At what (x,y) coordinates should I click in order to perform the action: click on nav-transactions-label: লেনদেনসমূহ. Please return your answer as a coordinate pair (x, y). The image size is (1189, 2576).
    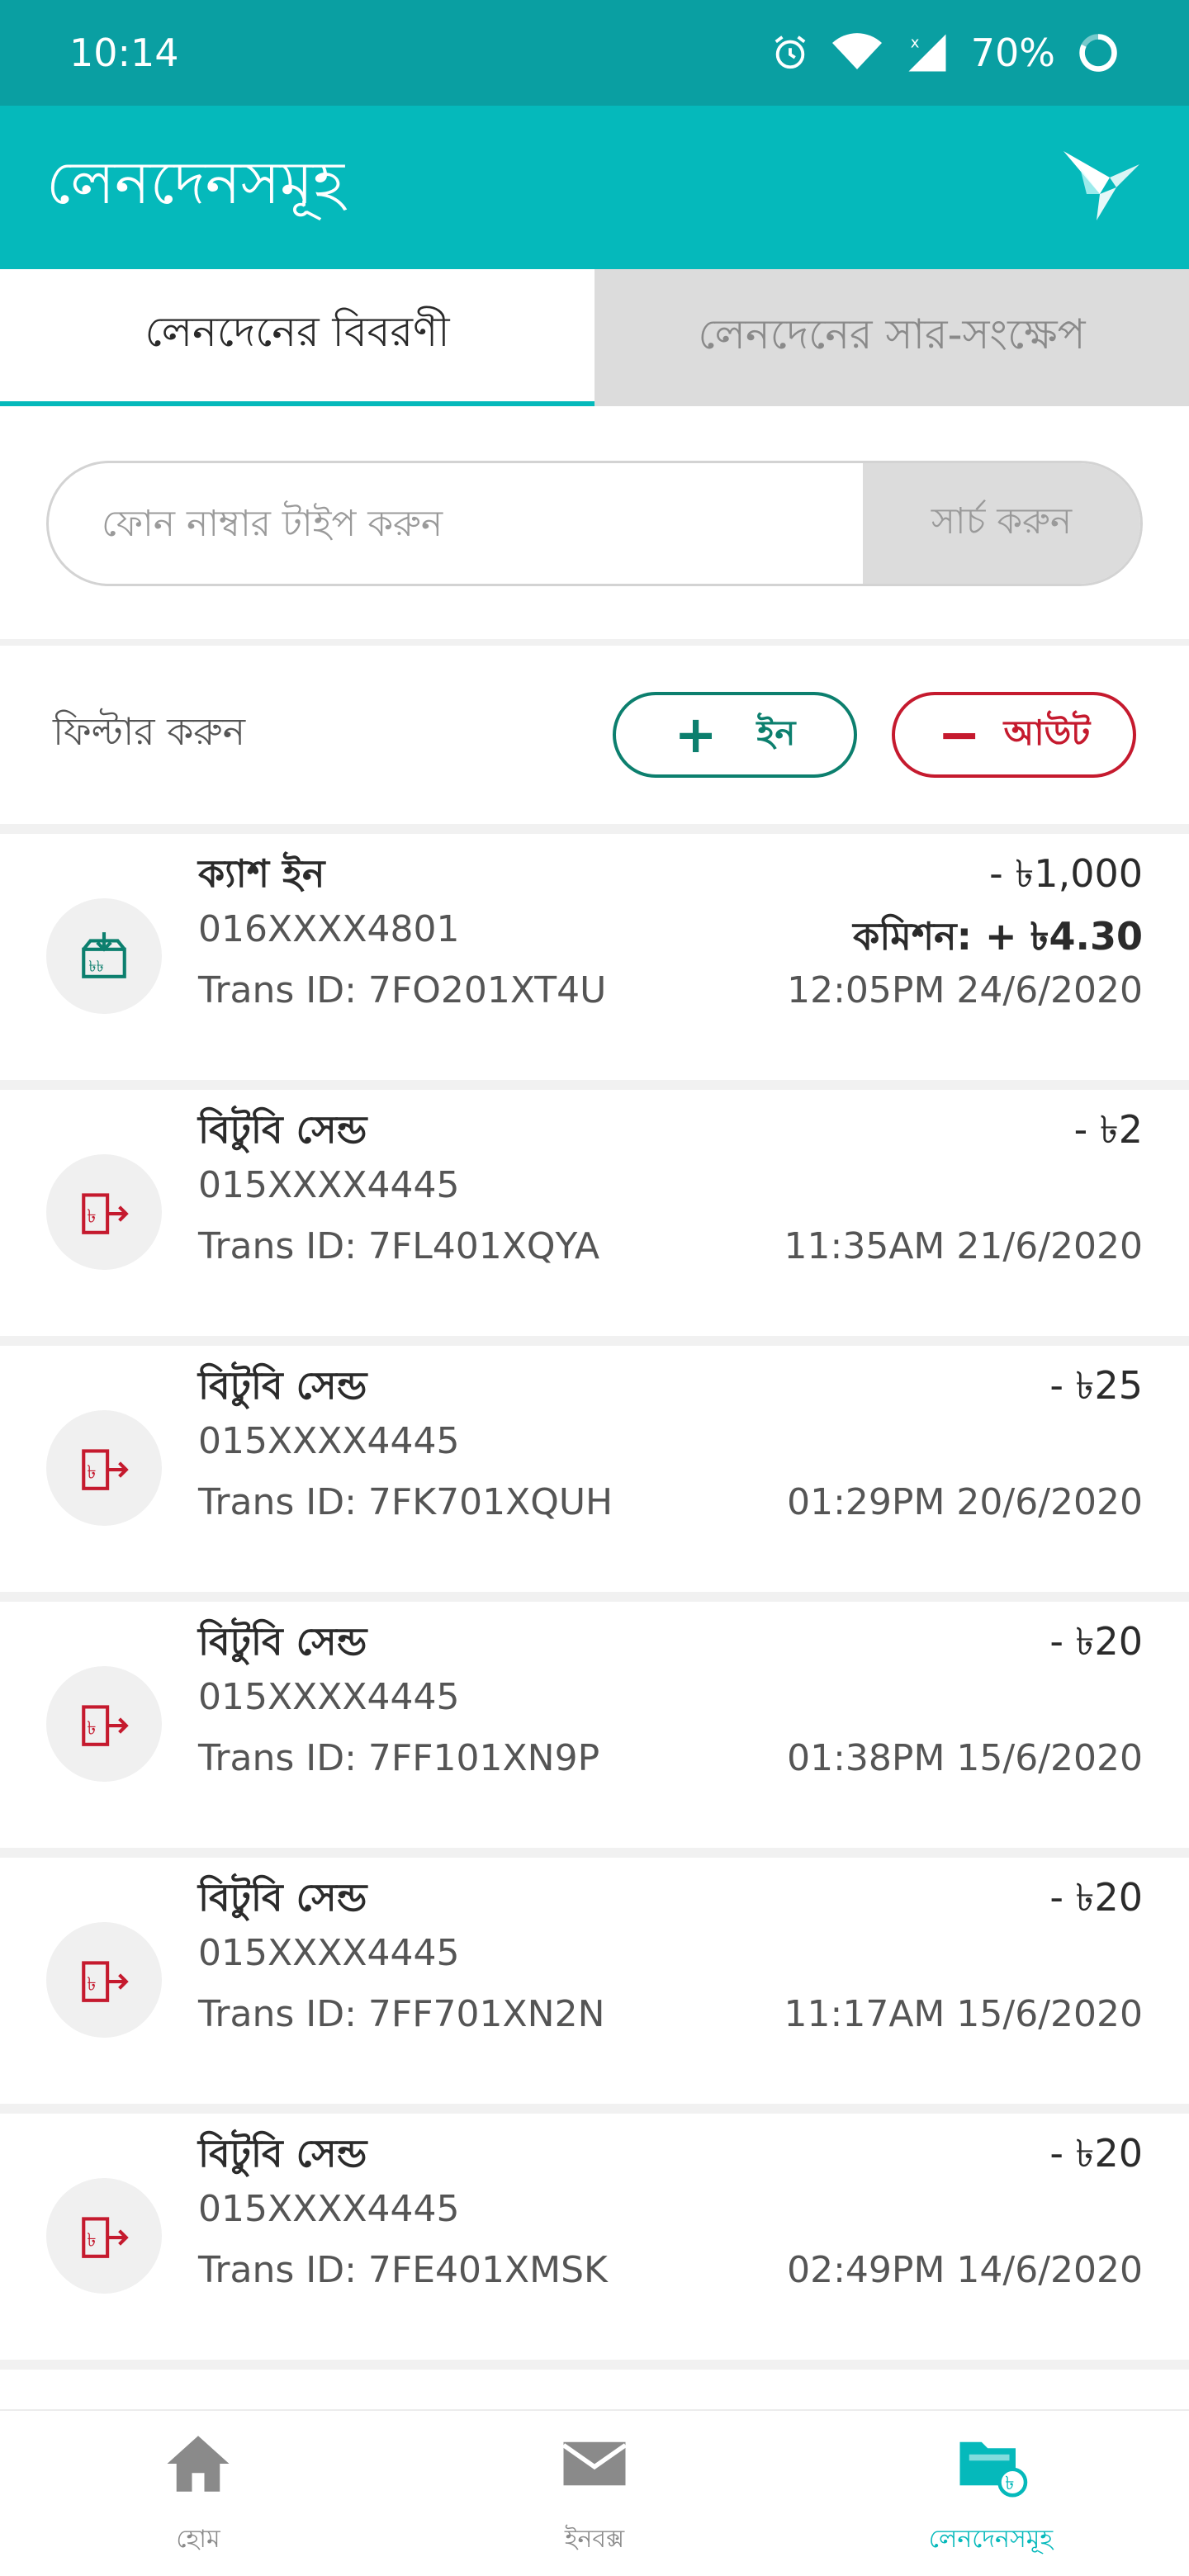
    Looking at the image, I should click on (991, 2539).